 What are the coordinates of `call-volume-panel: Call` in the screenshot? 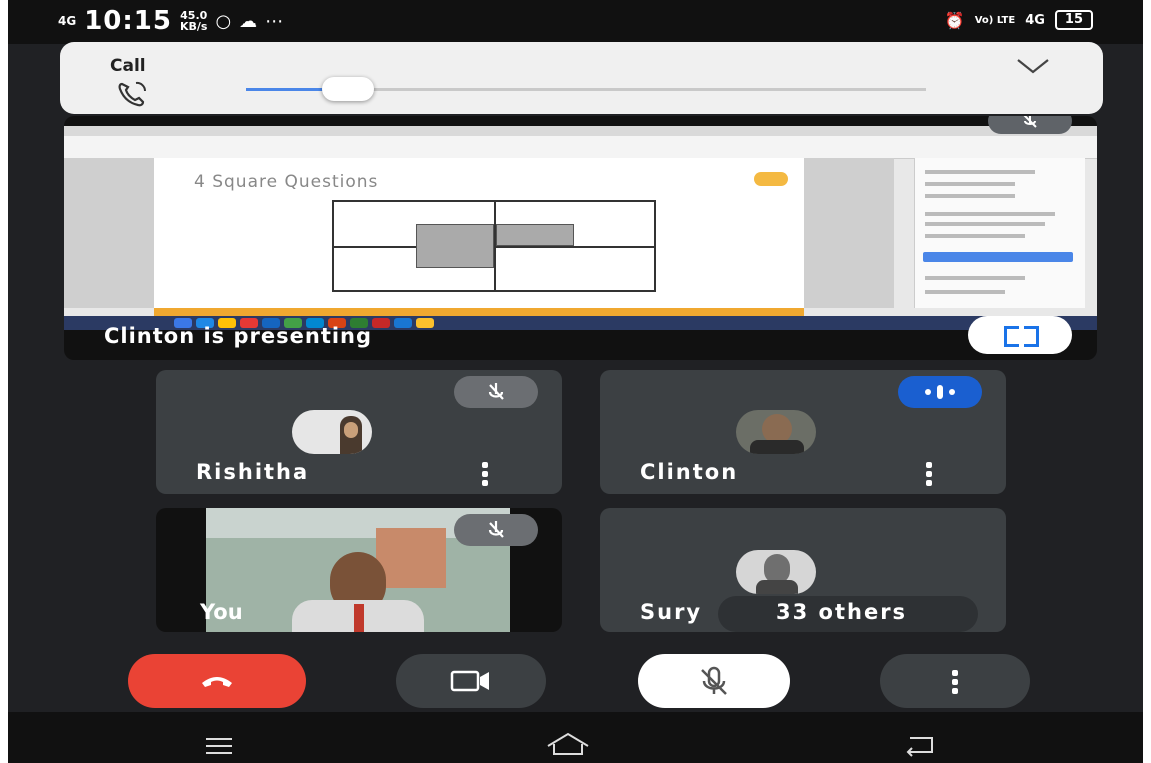 It's located at (581, 78).